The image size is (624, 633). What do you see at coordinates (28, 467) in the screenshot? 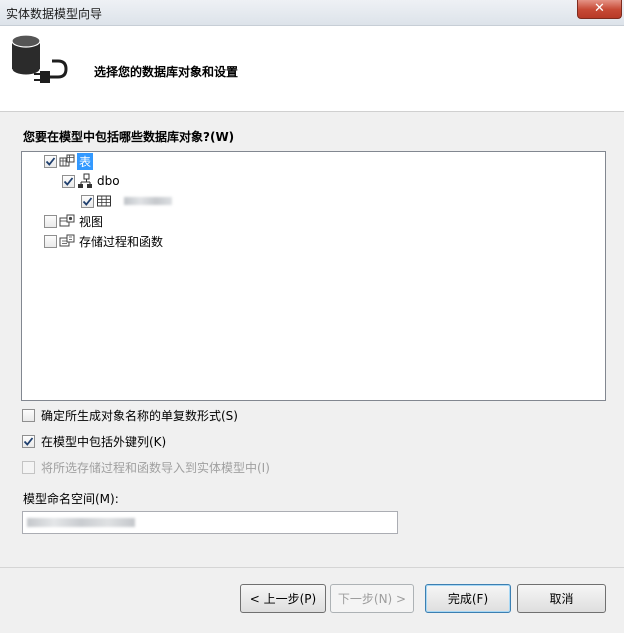
I see `import-procedures-checkbox` at bounding box center [28, 467].